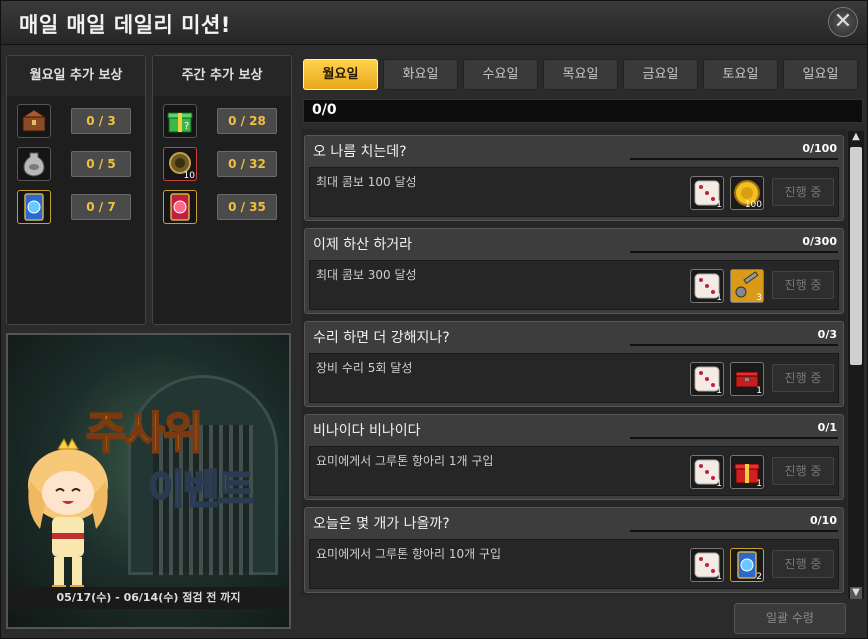 This screenshot has width=868, height=639. What do you see at coordinates (753, 205) in the screenshot?
I see `item-quantity: 100` at bounding box center [753, 205].